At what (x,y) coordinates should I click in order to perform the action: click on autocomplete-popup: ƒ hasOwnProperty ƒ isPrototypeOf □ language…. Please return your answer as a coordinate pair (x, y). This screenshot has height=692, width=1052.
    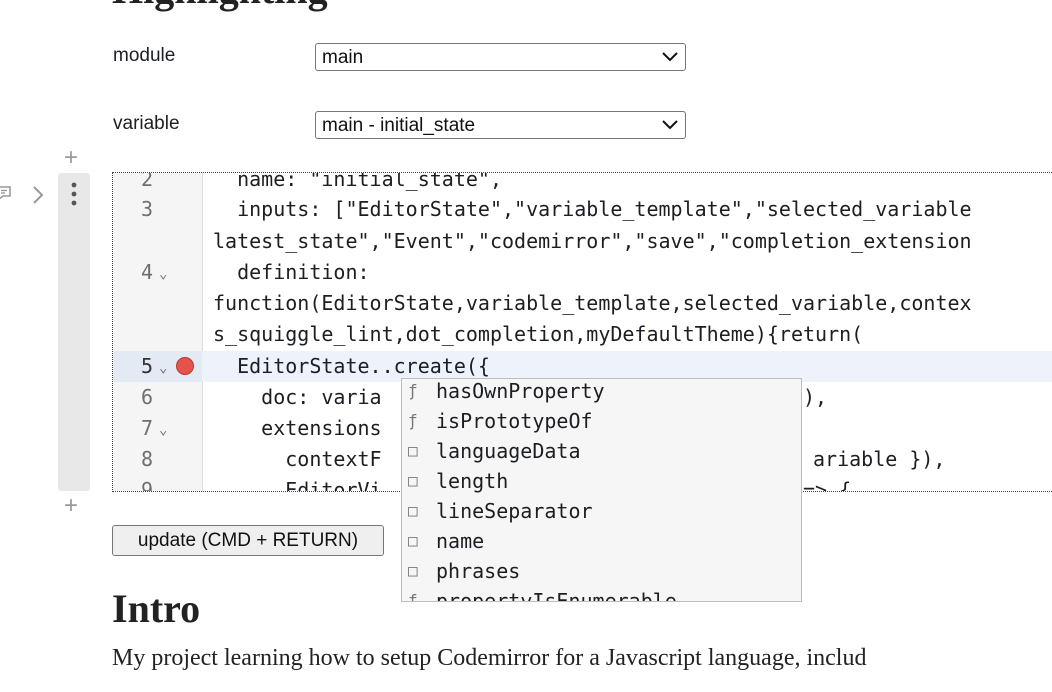
    Looking at the image, I should click on (601, 490).